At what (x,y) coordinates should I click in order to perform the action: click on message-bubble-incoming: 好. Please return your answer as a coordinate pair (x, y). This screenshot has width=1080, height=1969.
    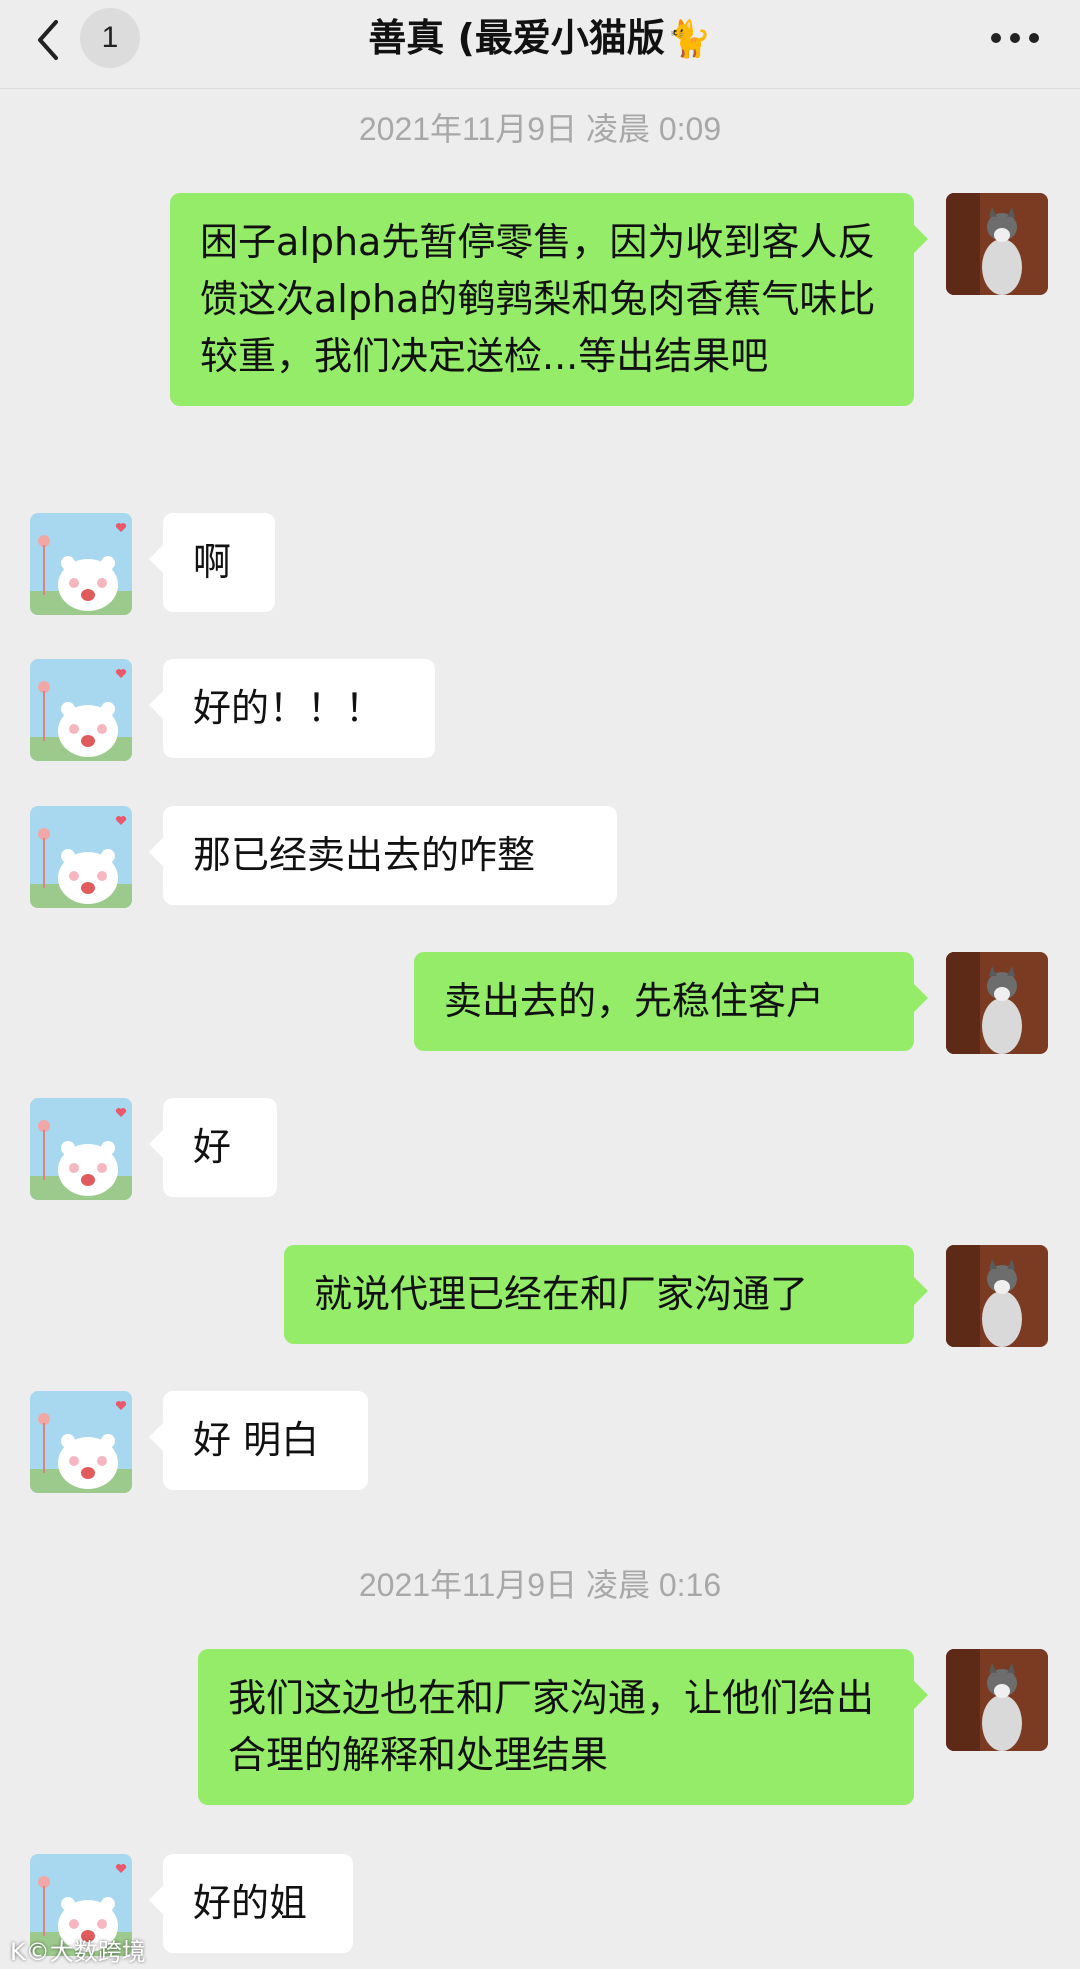
    Looking at the image, I should click on (213, 1147).